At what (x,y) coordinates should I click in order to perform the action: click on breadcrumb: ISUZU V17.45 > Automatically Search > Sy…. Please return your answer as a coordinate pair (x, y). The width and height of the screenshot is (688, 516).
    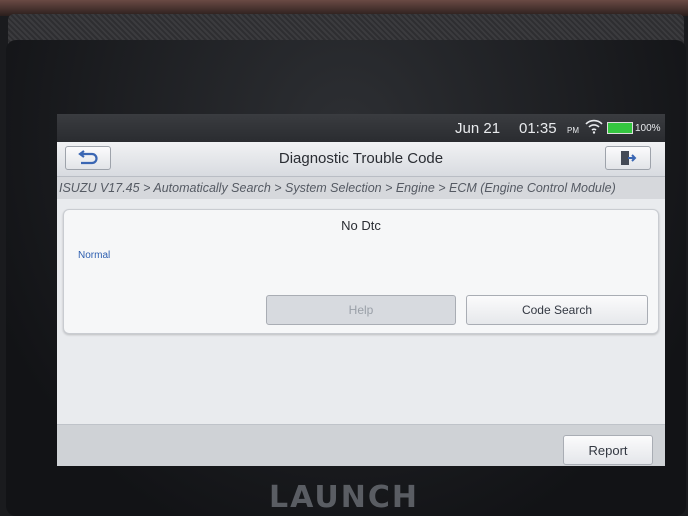
    Looking at the image, I should click on (361, 188).